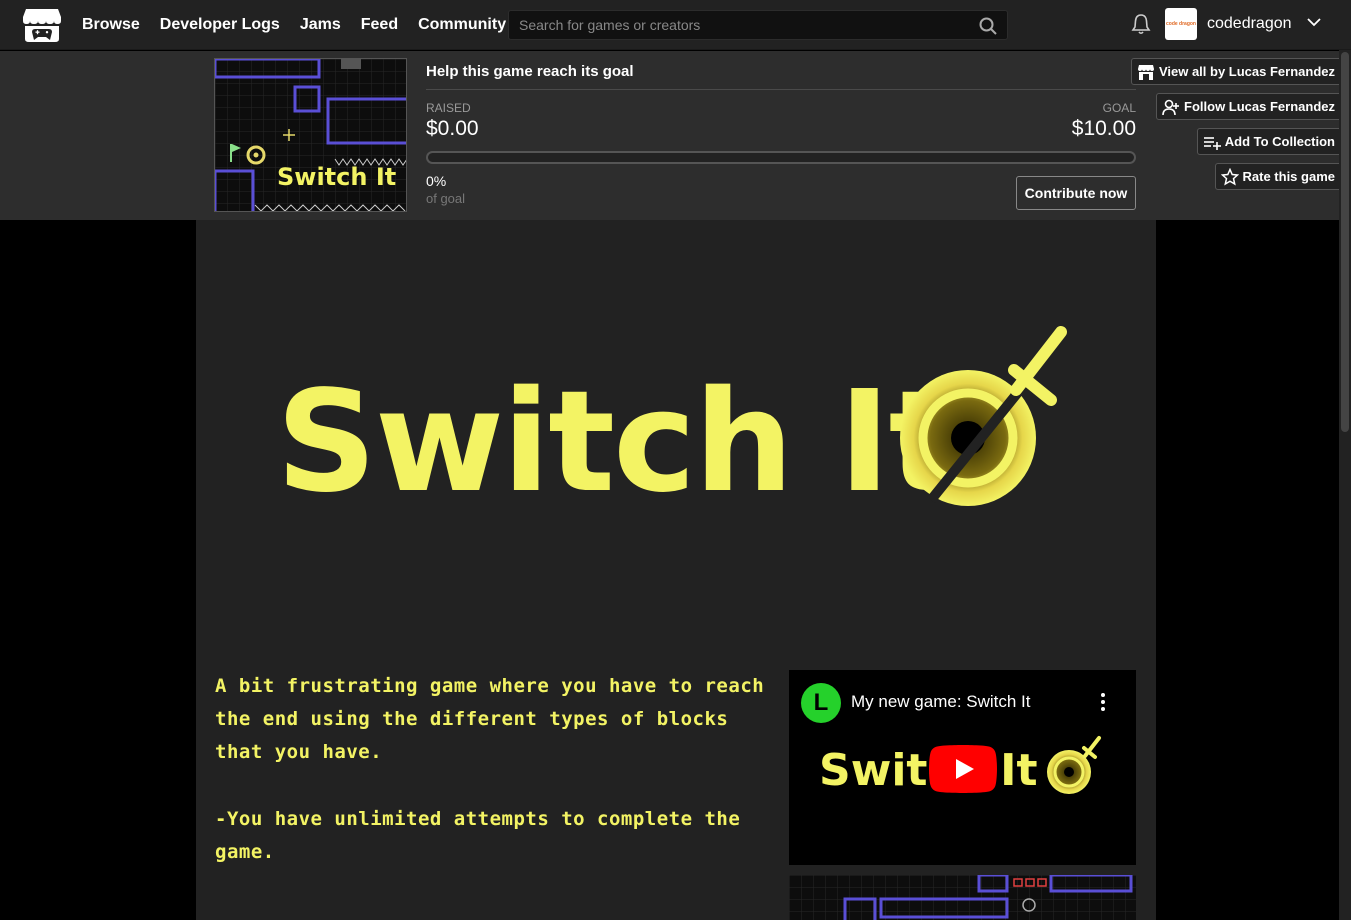  Describe the element at coordinates (111, 25) in the screenshot. I see `nav-browse: Browse` at that location.